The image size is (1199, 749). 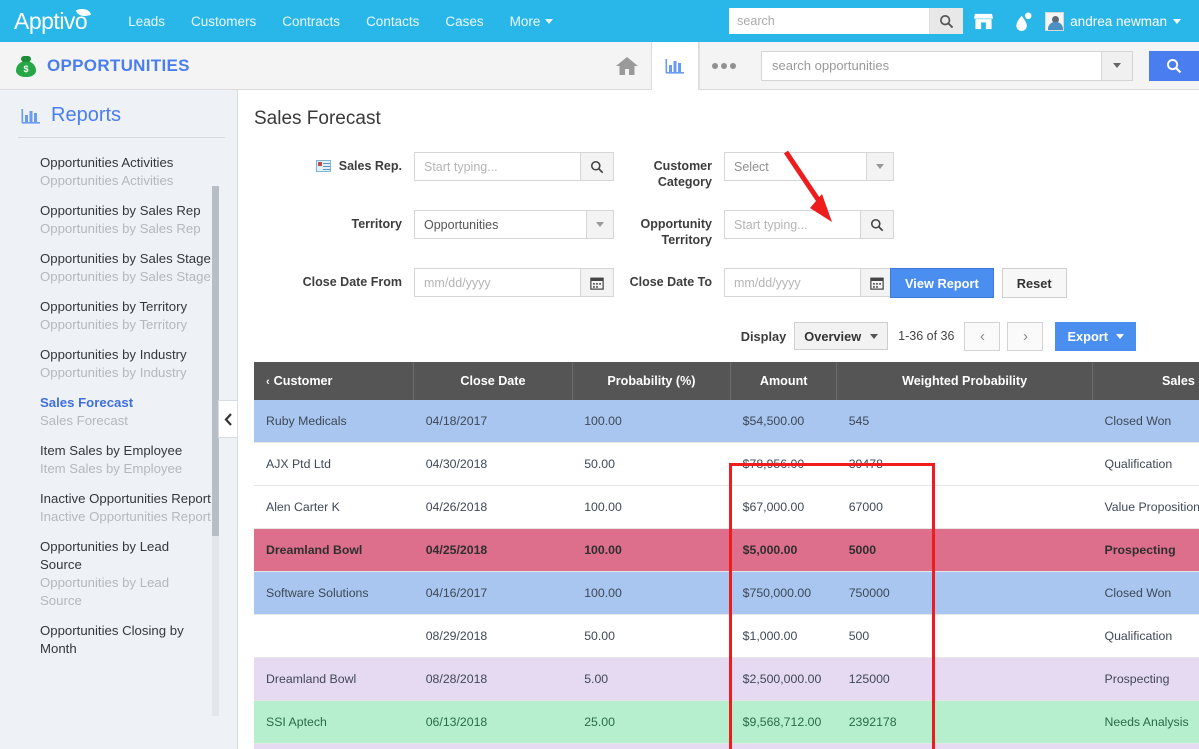 What do you see at coordinates (1023, 21) in the screenshot?
I see `notifications-icon-button` at bounding box center [1023, 21].